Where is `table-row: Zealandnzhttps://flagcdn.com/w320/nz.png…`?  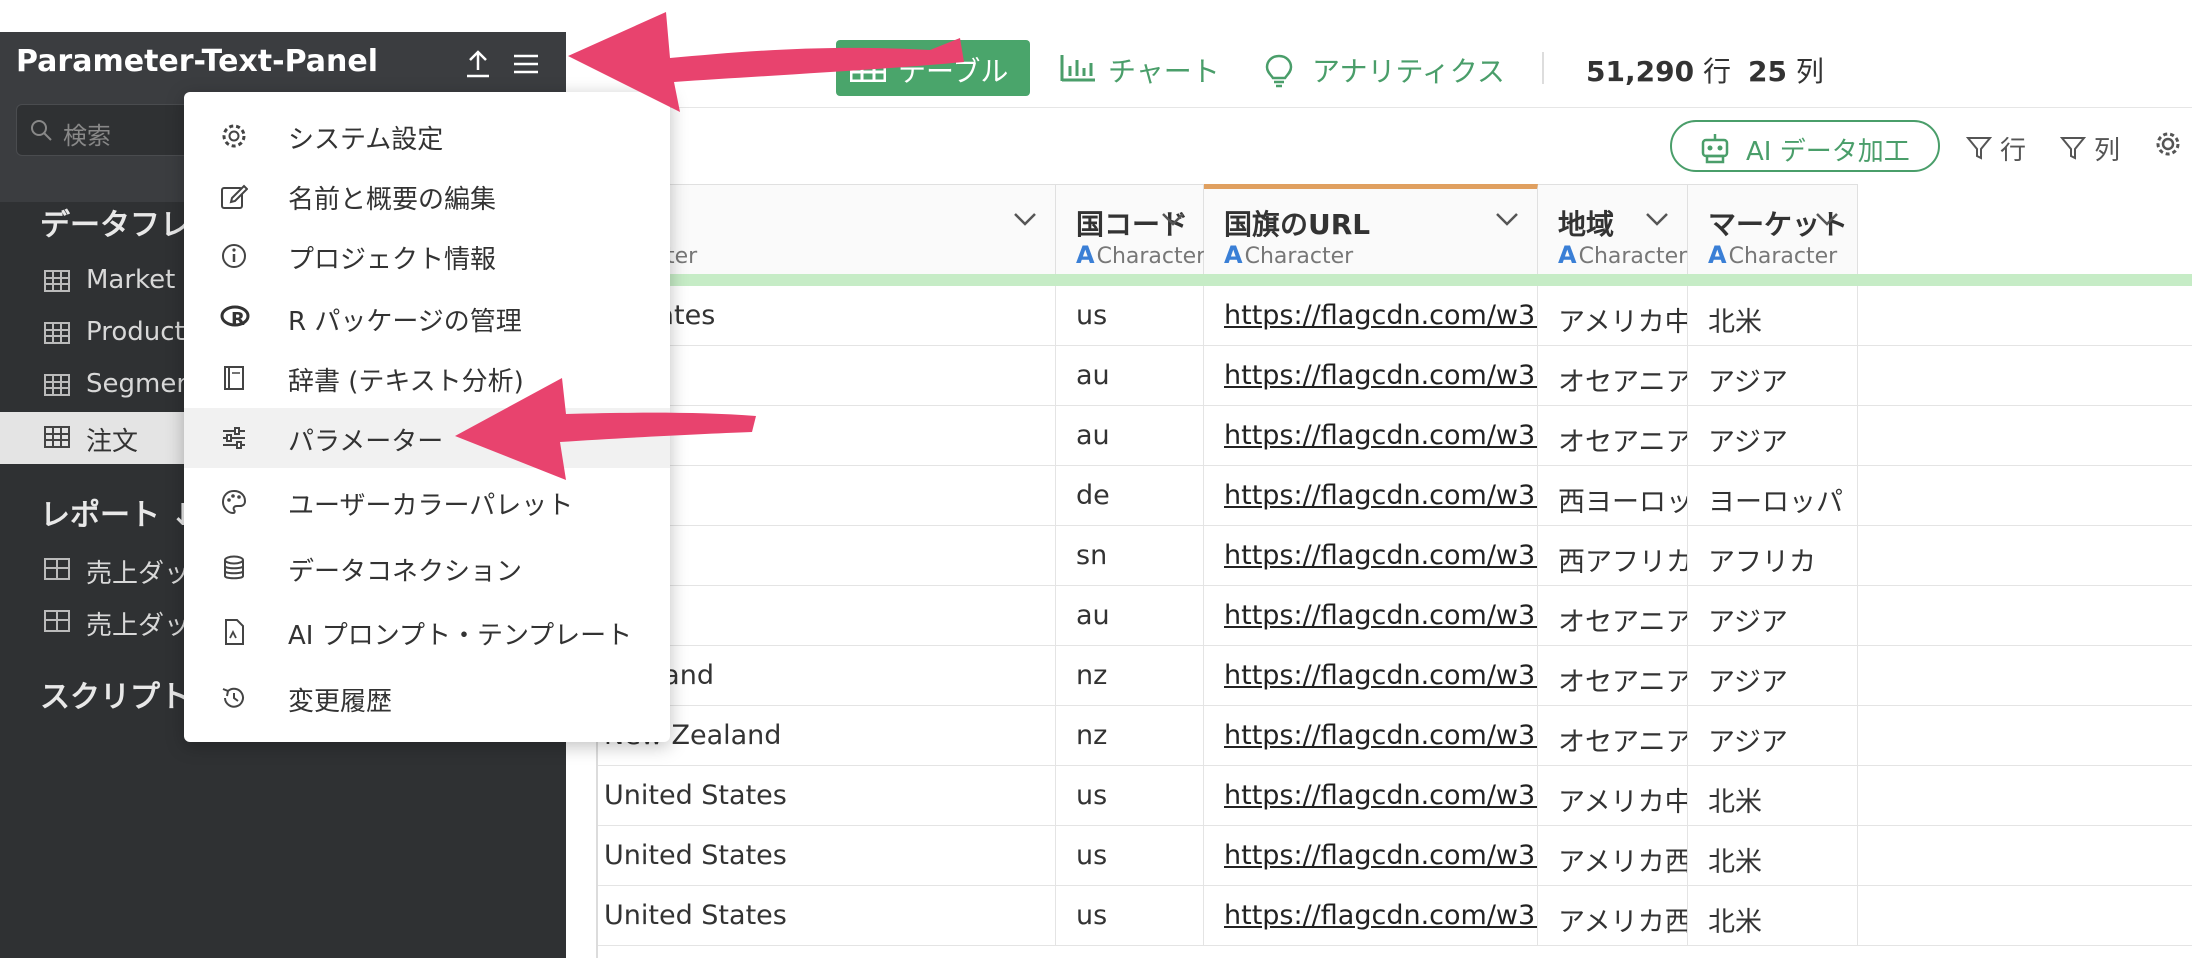 table-row: Zealandnzhttps://flagcdn.com/w320/nz.png… is located at coordinates (1395, 676).